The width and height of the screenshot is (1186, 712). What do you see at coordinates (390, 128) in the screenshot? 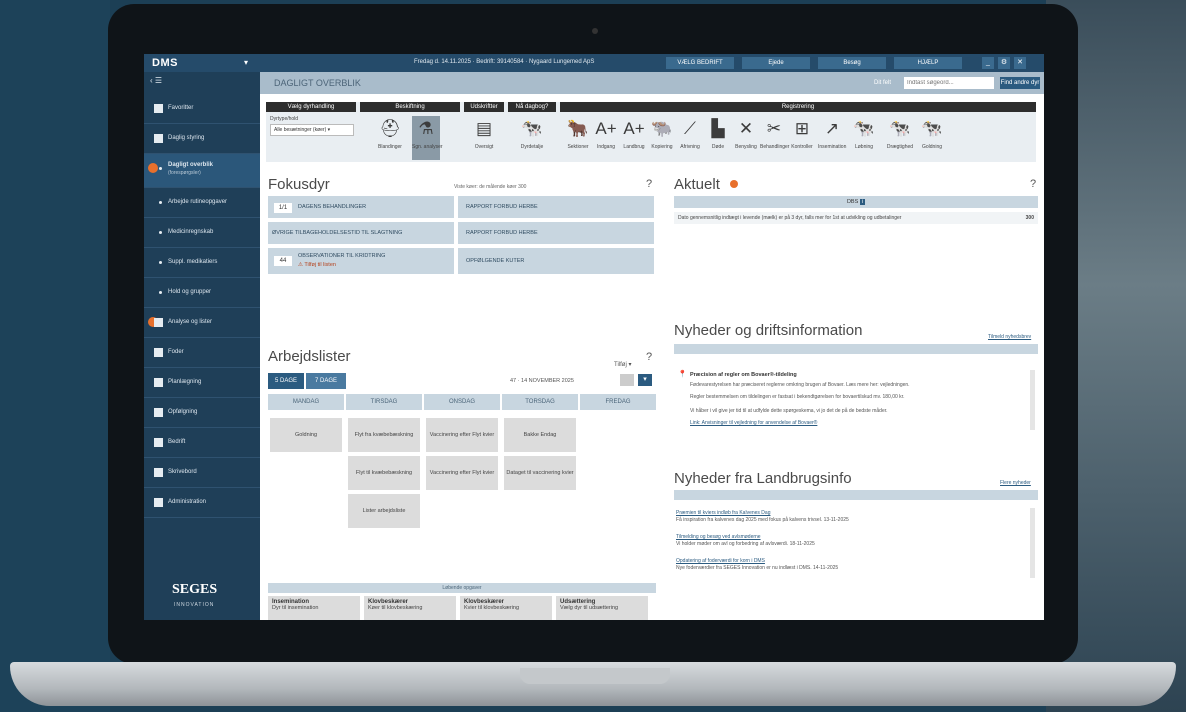
I see `mix-icon: ⛑` at bounding box center [390, 128].